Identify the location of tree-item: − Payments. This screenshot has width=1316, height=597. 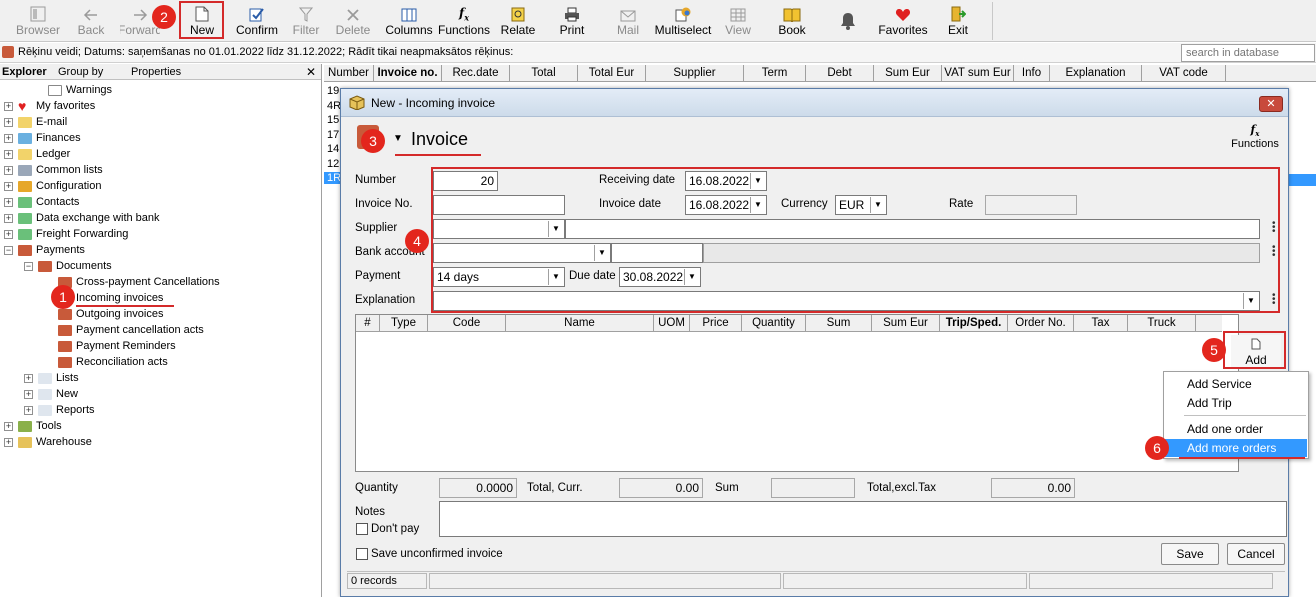
(44, 250).